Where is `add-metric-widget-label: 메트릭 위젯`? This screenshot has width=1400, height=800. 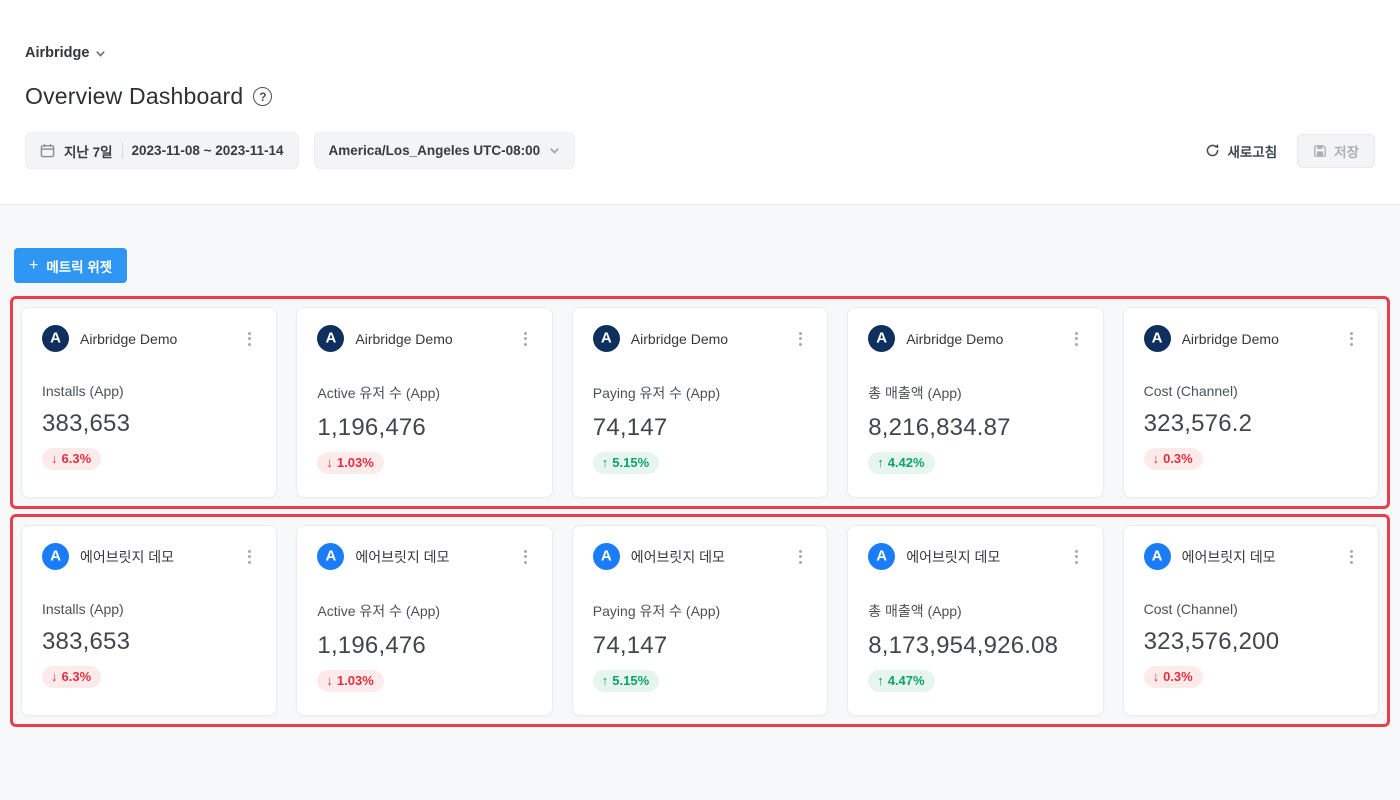
add-metric-widget-label: 메트릭 위젯 is located at coordinates (79, 267).